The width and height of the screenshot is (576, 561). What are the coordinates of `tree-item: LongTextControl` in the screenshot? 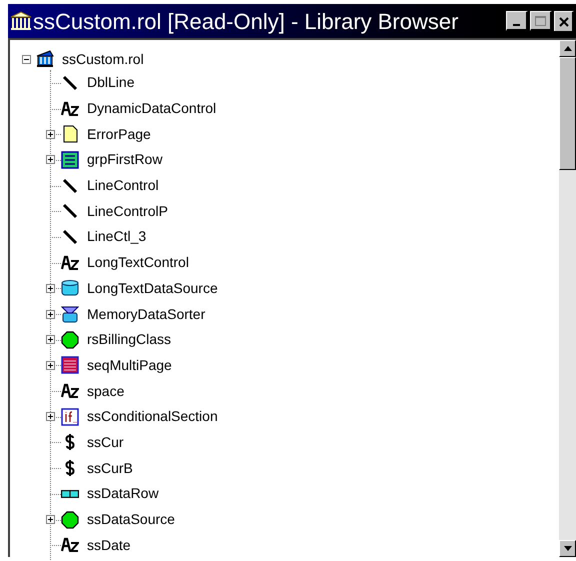 It's located at (138, 263).